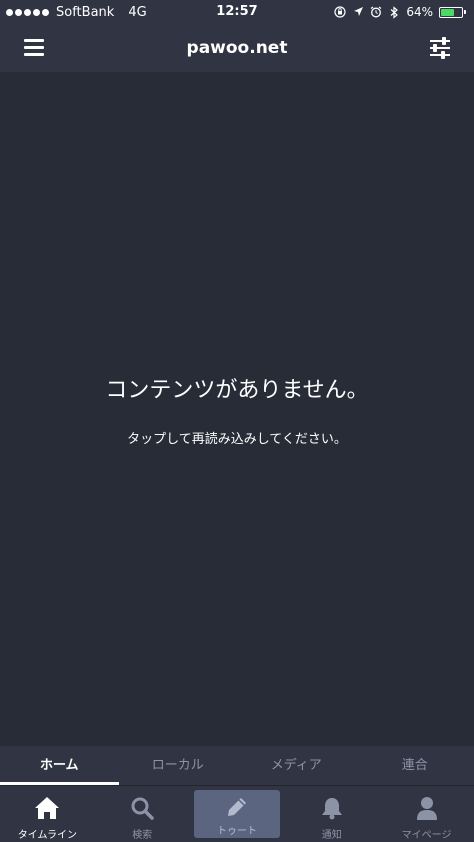 The height and width of the screenshot is (842, 474). I want to click on pencil-icon, so click(236, 807).